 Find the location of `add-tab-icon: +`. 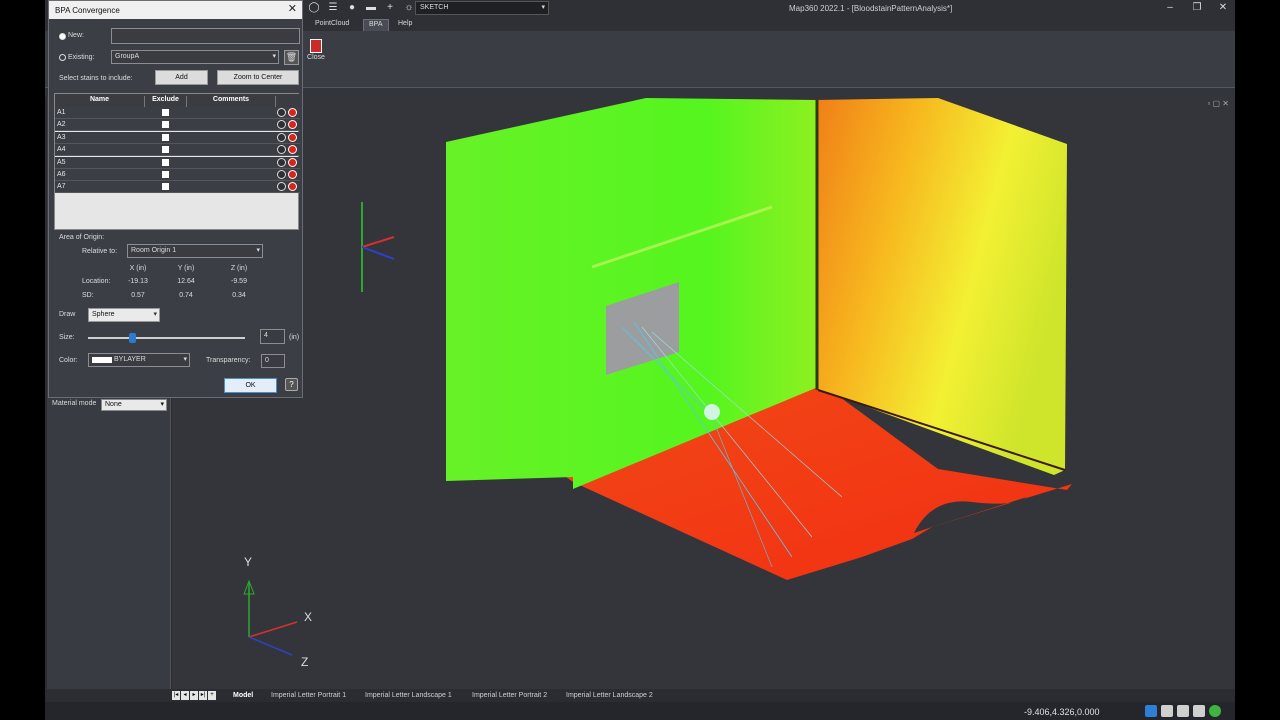

add-tab-icon: + is located at coordinates (212, 695).